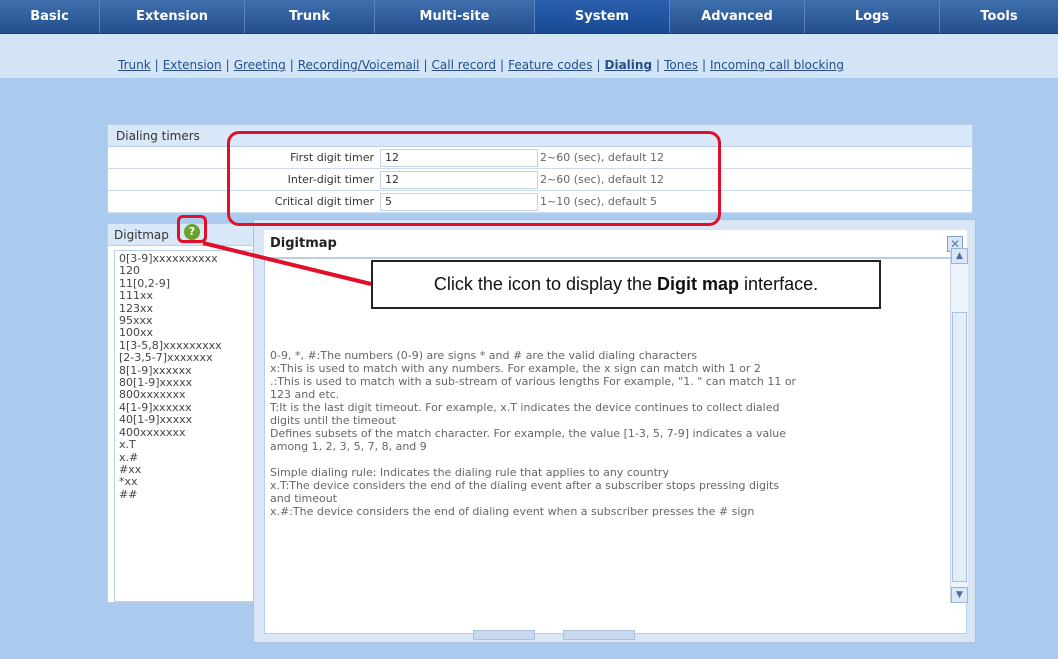 The image size is (1058, 659). I want to click on list-item: [2-3,5-7]xxxxxxx, so click(166, 358).